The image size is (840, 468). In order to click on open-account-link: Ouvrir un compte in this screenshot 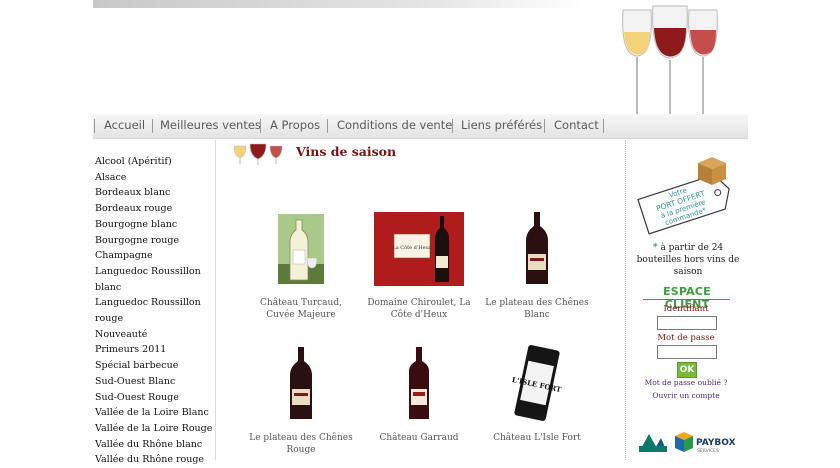, I will do `click(686, 395)`.